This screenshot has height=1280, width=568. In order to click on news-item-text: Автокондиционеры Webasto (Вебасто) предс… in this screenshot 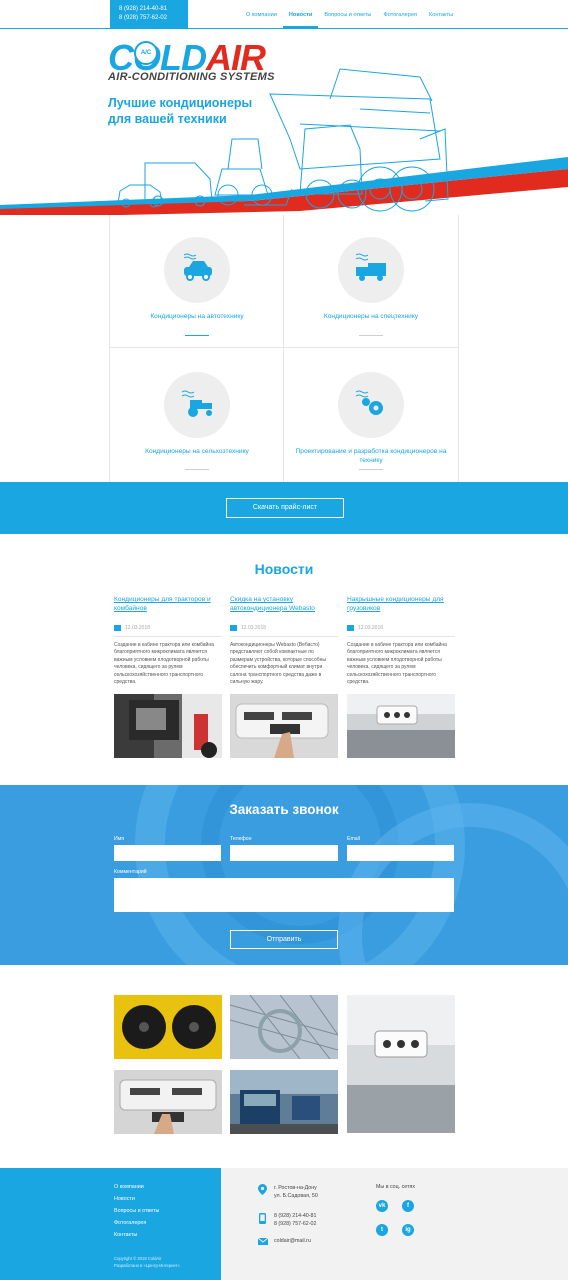, I will do `click(278, 664)`.